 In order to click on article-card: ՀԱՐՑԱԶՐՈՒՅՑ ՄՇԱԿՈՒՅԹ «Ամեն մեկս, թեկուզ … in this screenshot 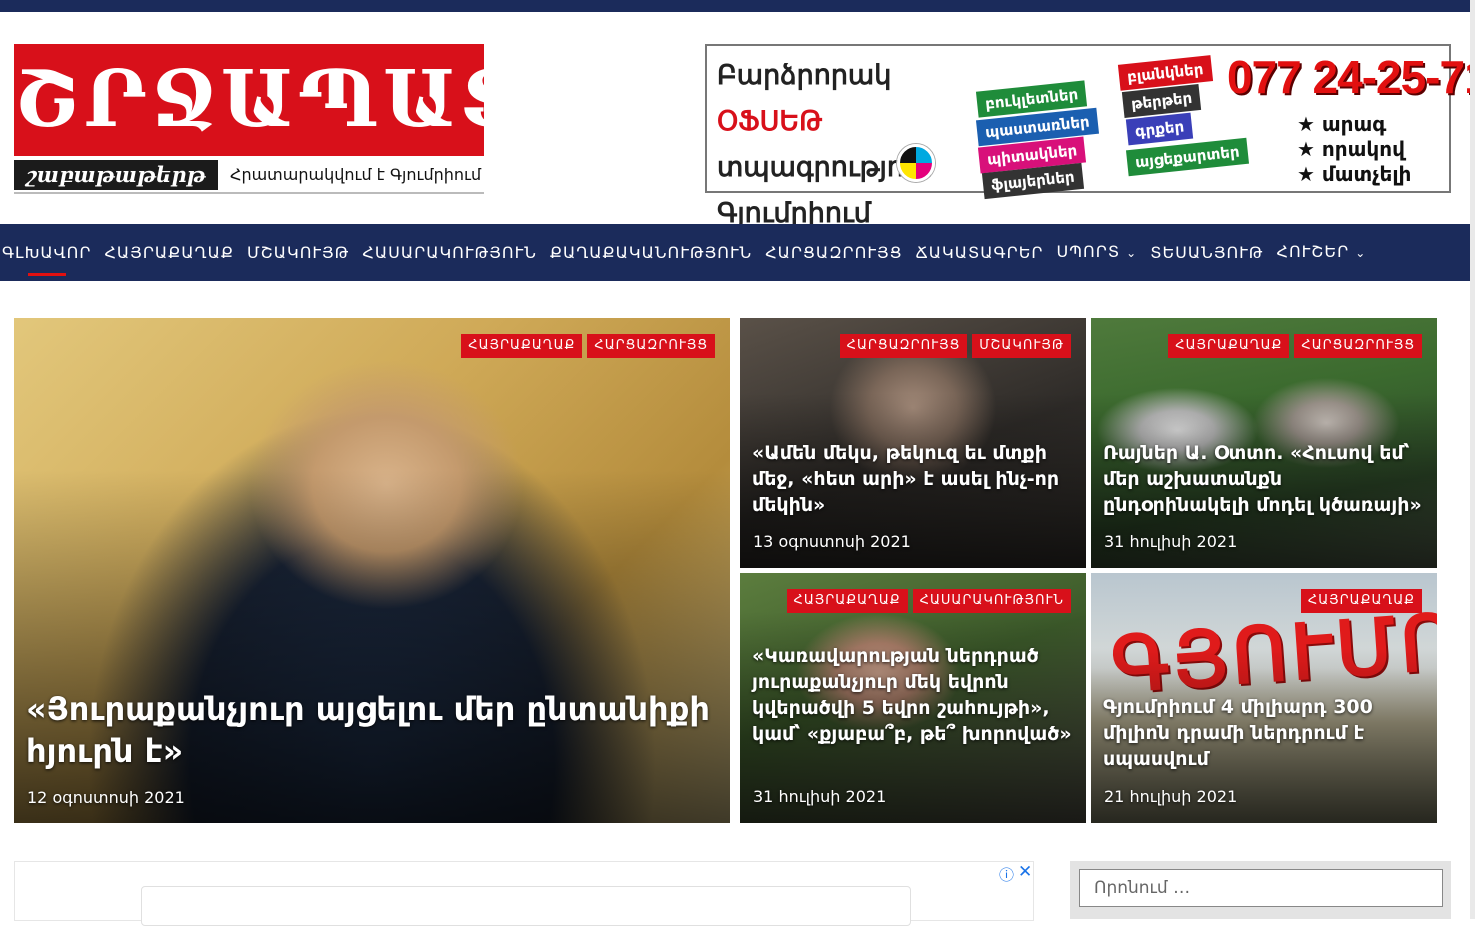, I will do `click(913, 443)`.